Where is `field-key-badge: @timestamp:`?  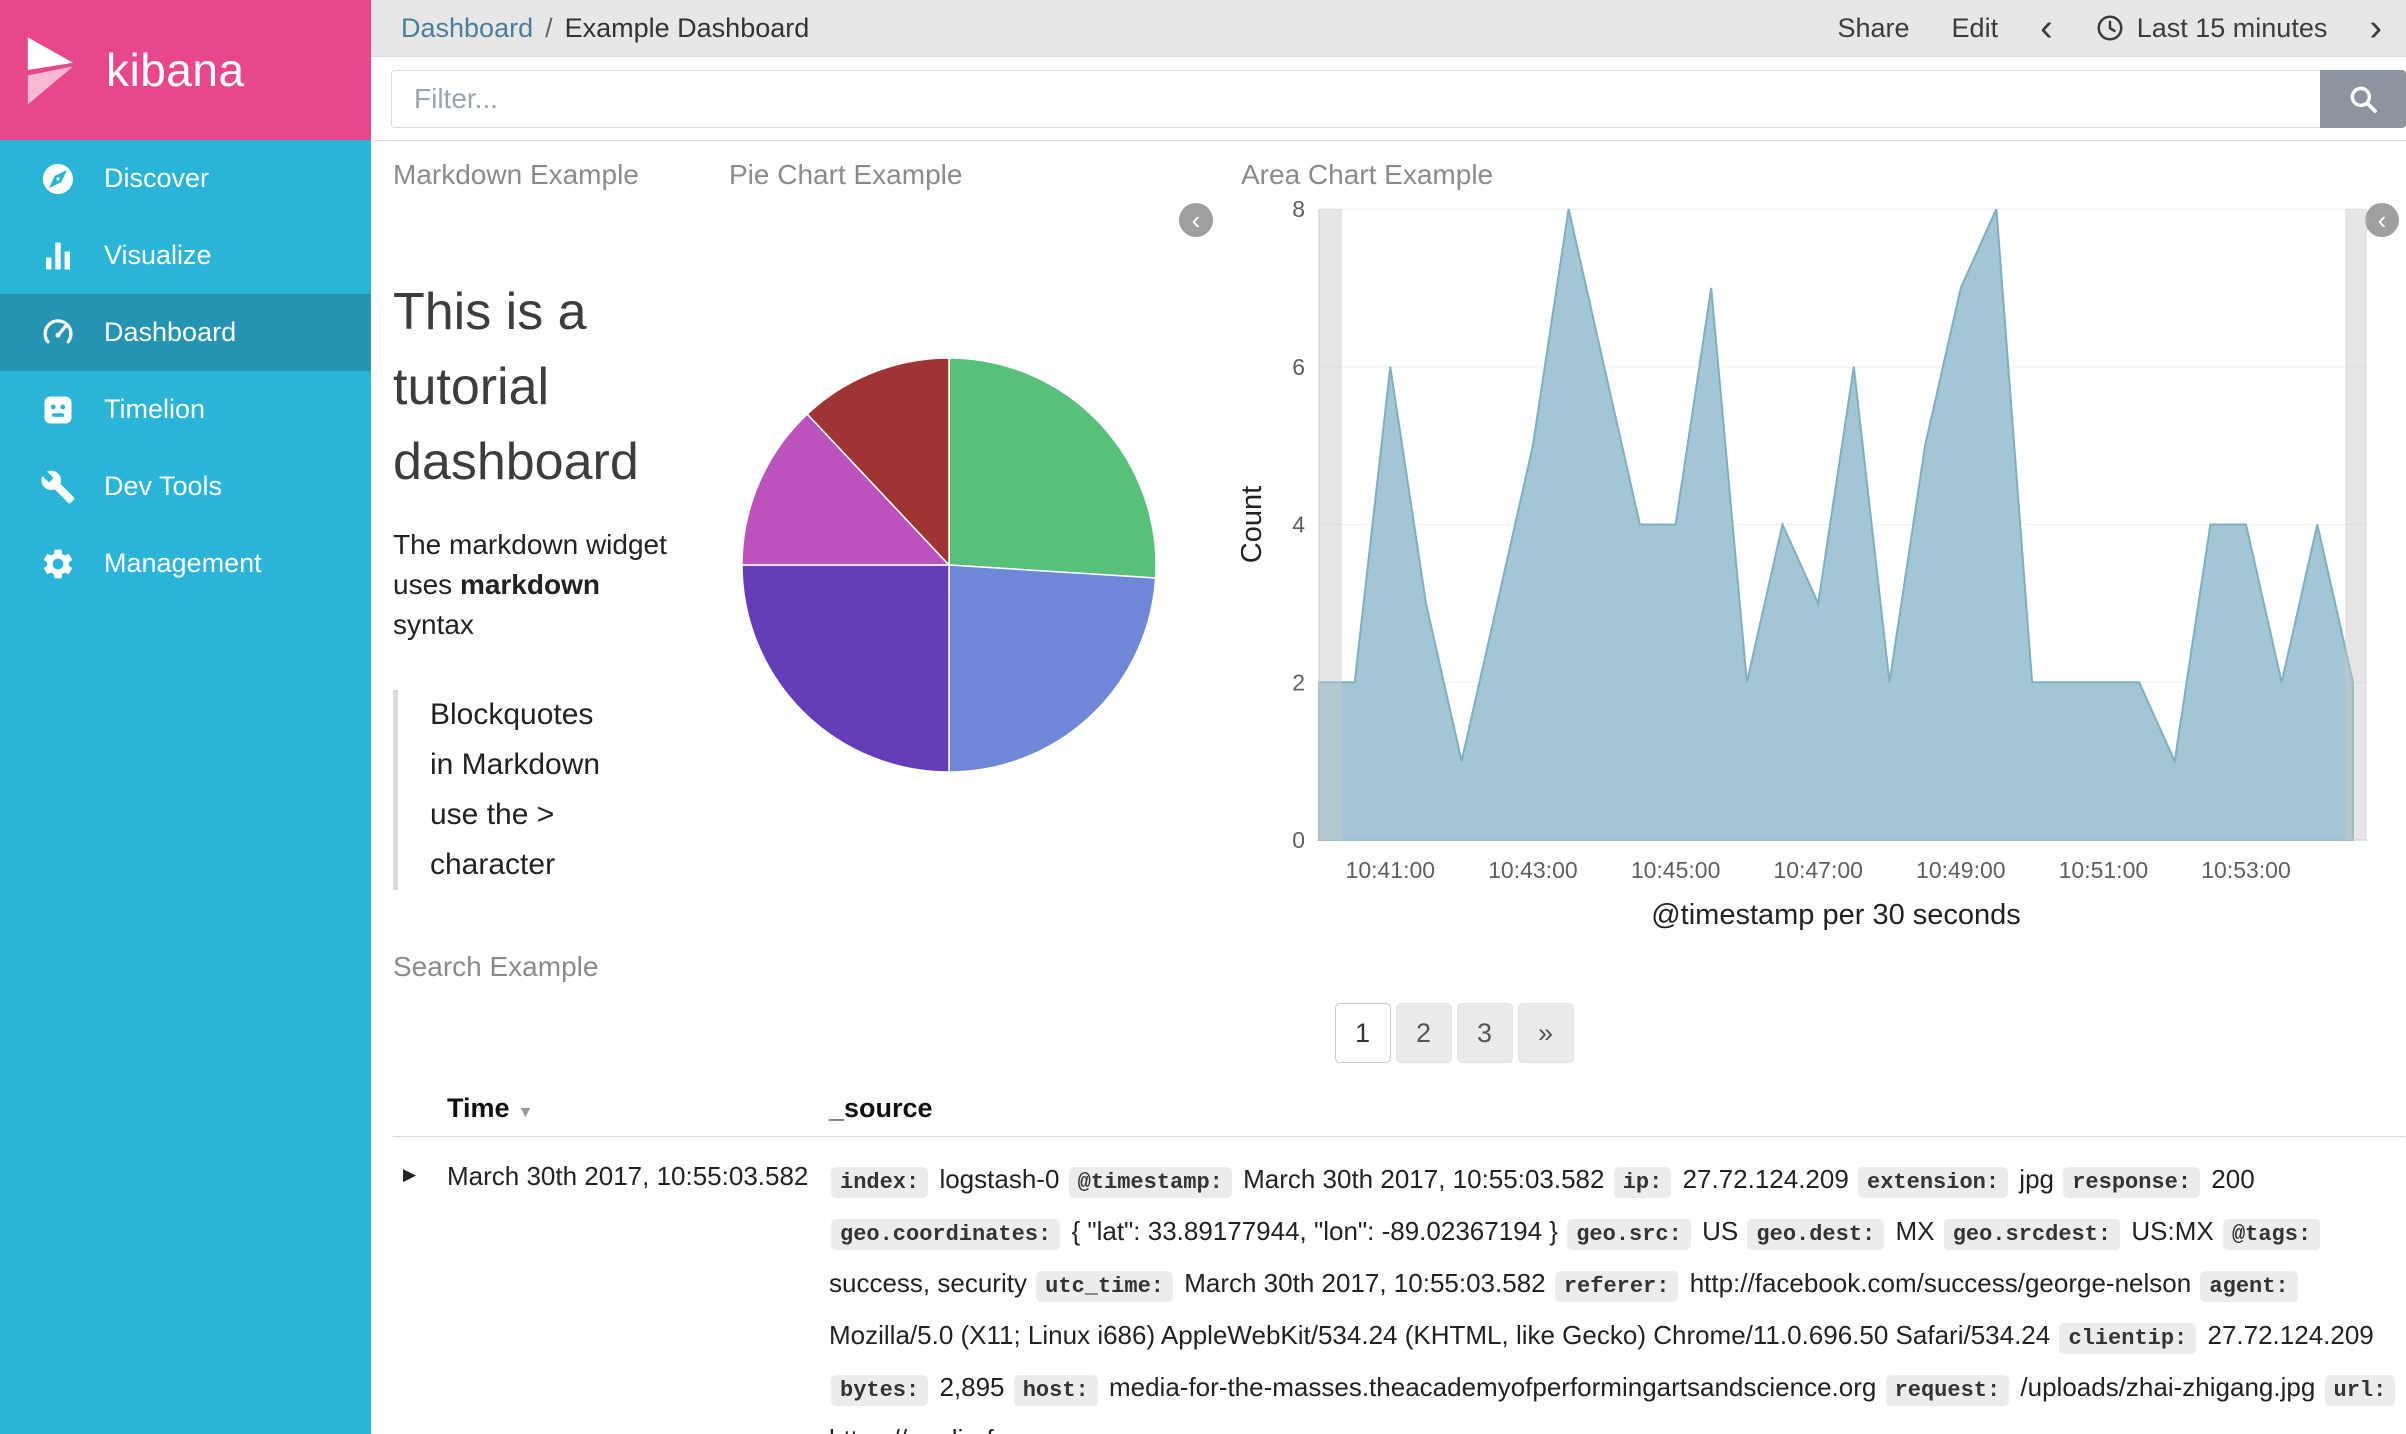
field-key-badge: @timestamp: is located at coordinates (1150, 1182).